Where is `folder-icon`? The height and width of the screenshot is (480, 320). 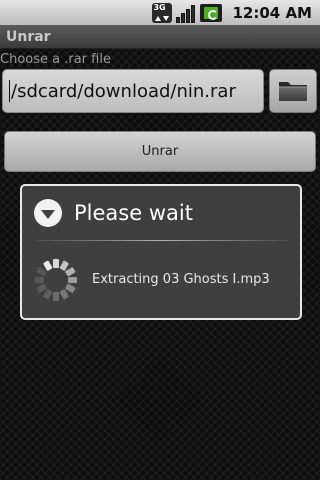 folder-icon is located at coordinates (293, 91).